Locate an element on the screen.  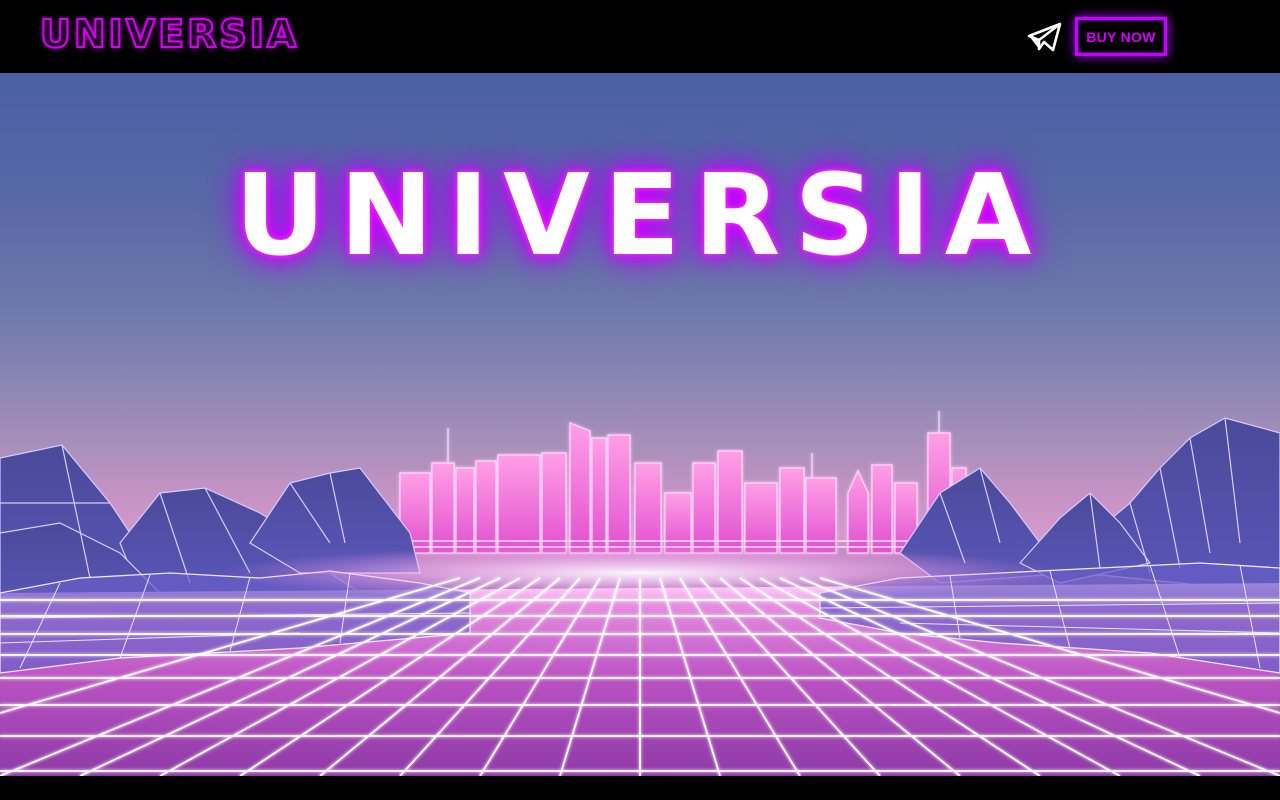
bottom-bar is located at coordinates (640, 788).